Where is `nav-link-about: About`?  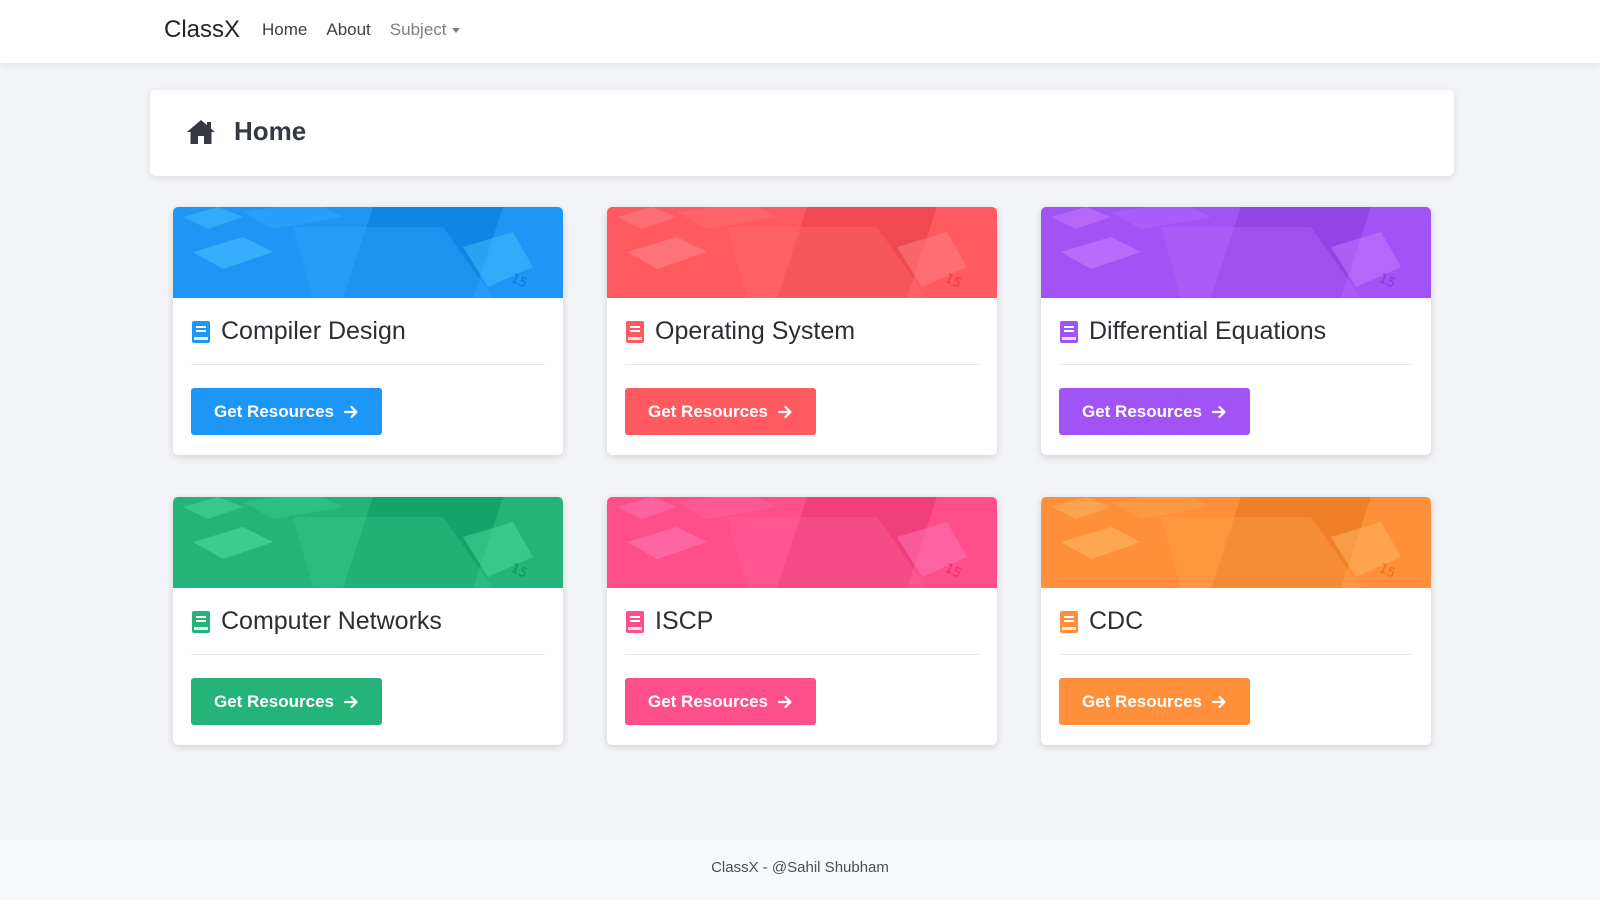 nav-link-about: About is located at coordinates (348, 30).